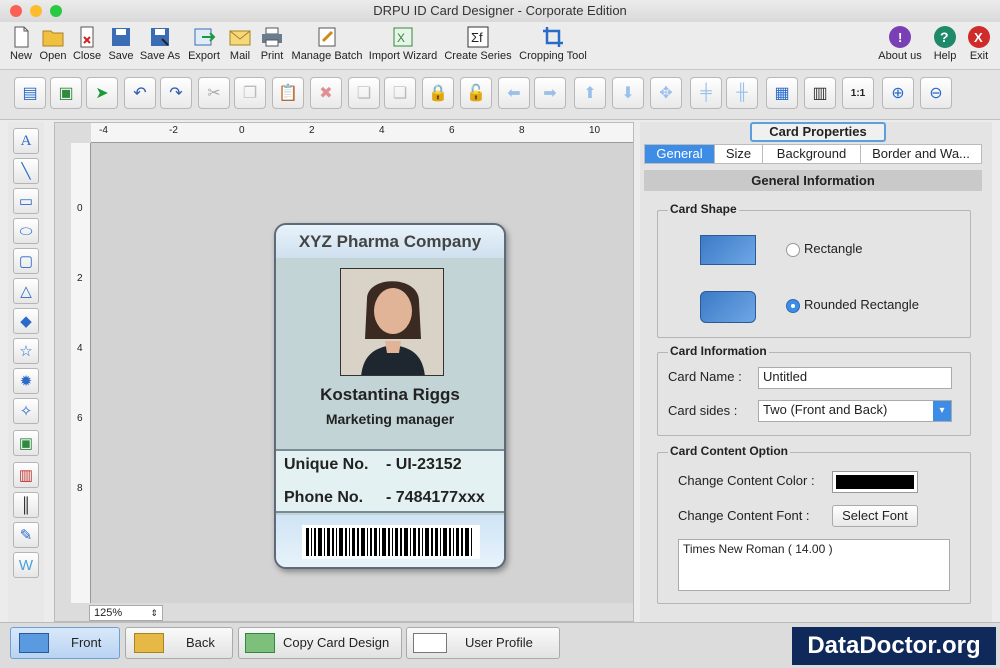 This screenshot has width=1000, height=668. What do you see at coordinates (936, 93) in the screenshot?
I see `zoom-out-button: ⊖` at bounding box center [936, 93].